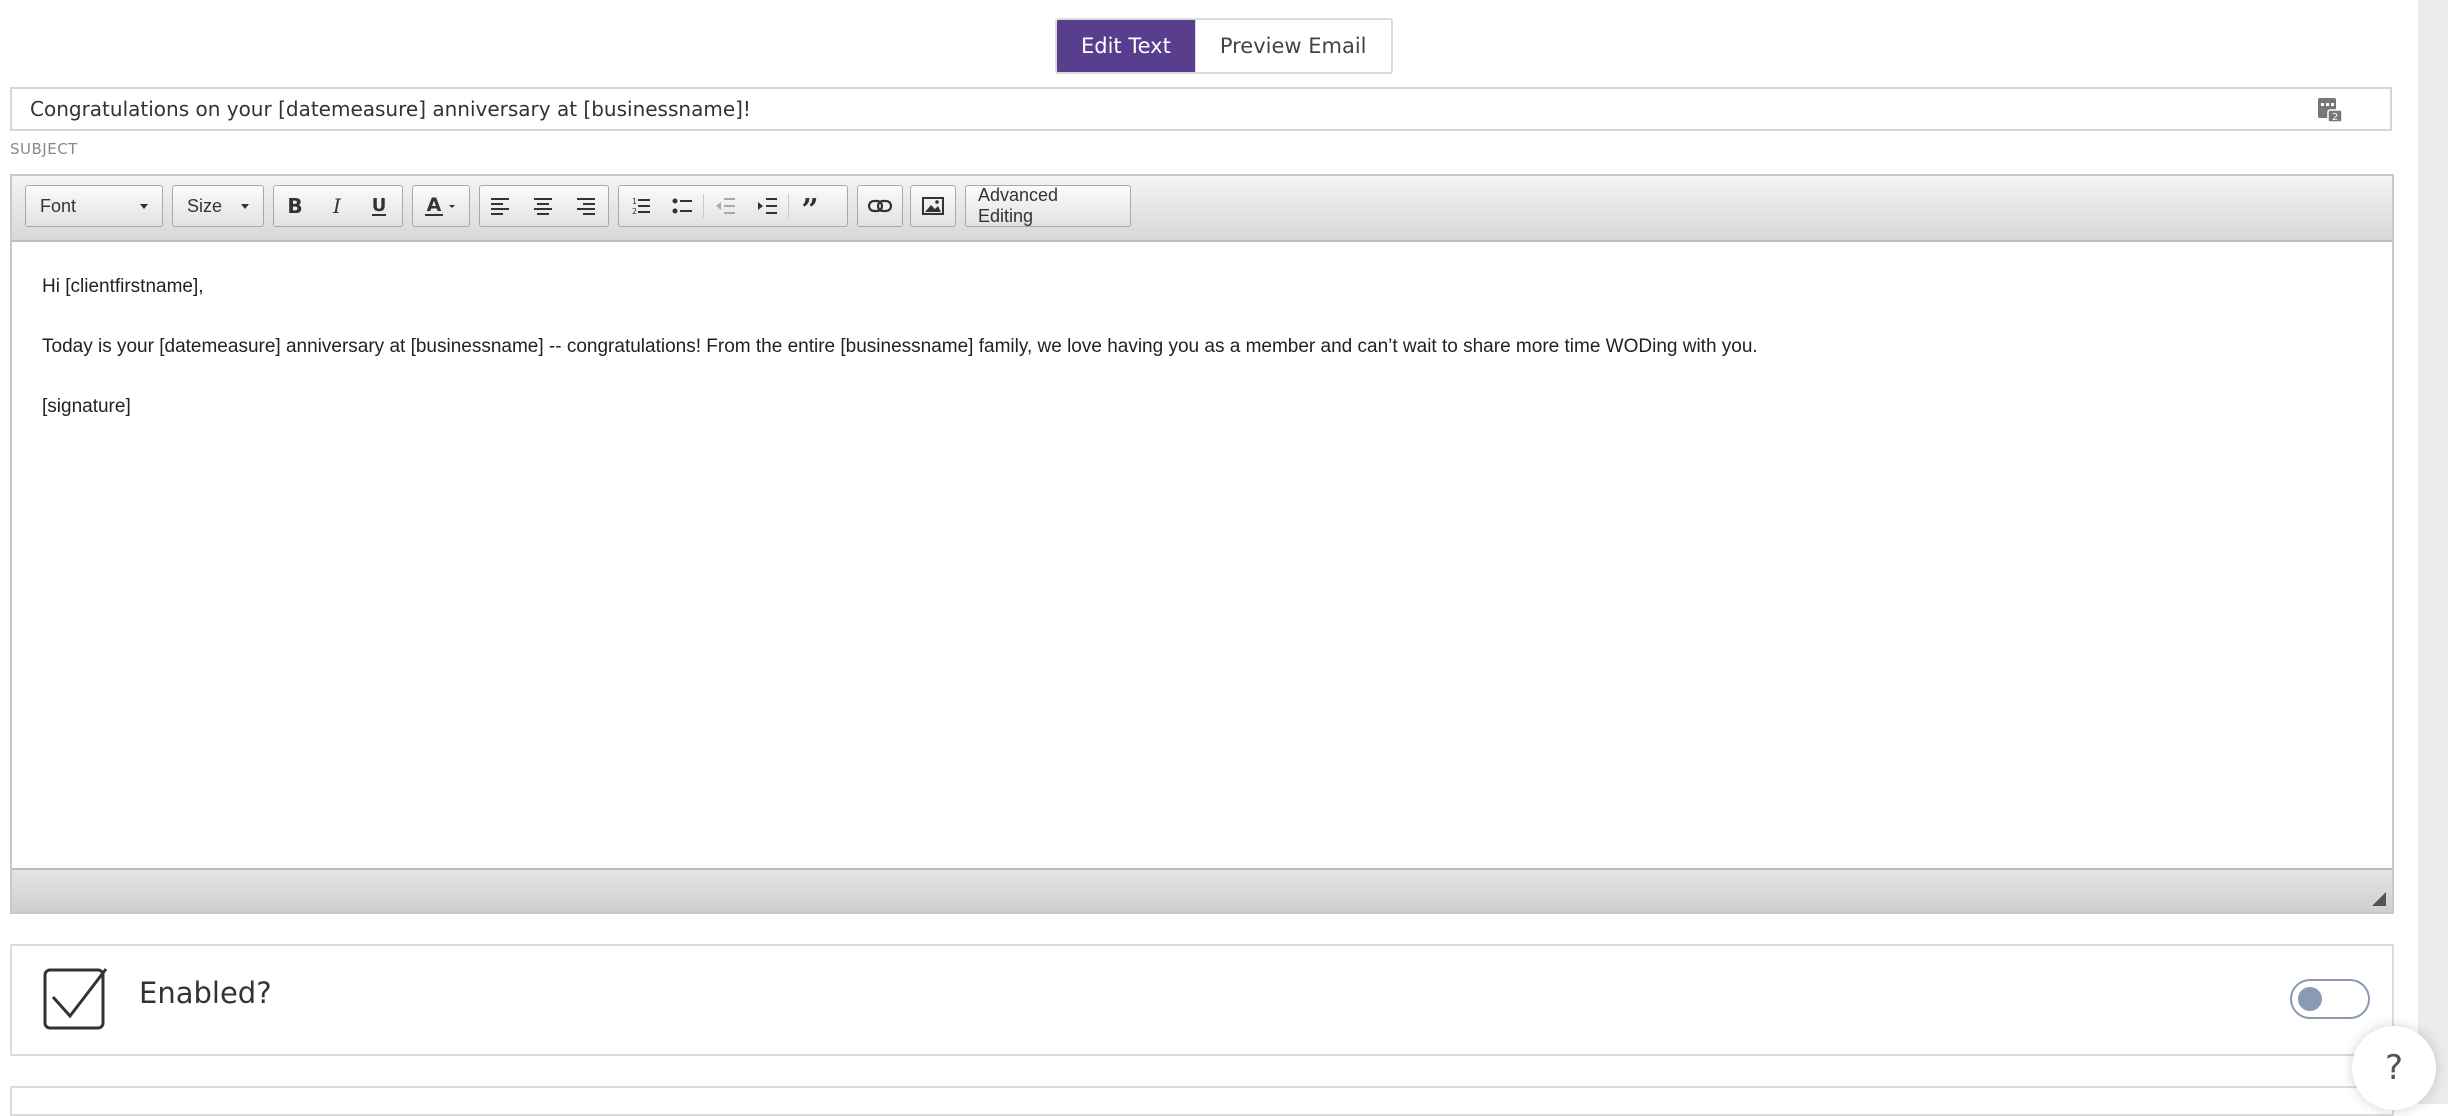 This screenshot has height=1116, width=2448. What do you see at coordinates (2433, 552) in the screenshot?
I see `scrollbar-track` at bounding box center [2433, 552].